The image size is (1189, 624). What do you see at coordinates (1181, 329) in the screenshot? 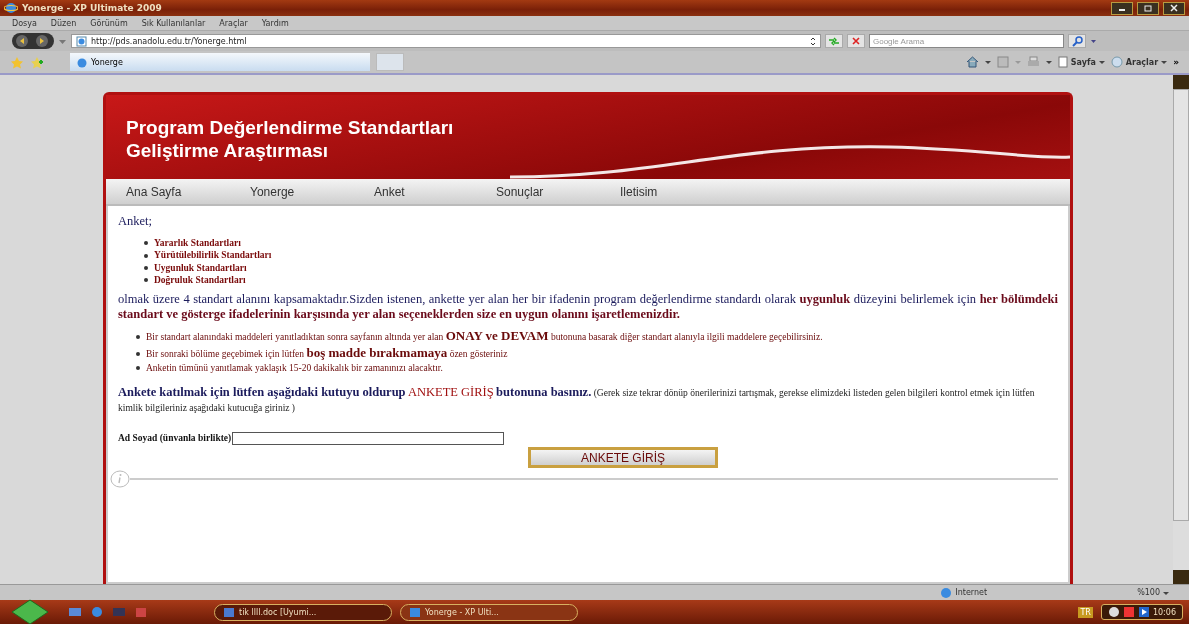
I see `scrollbar` at bounding box center [1181, 329].